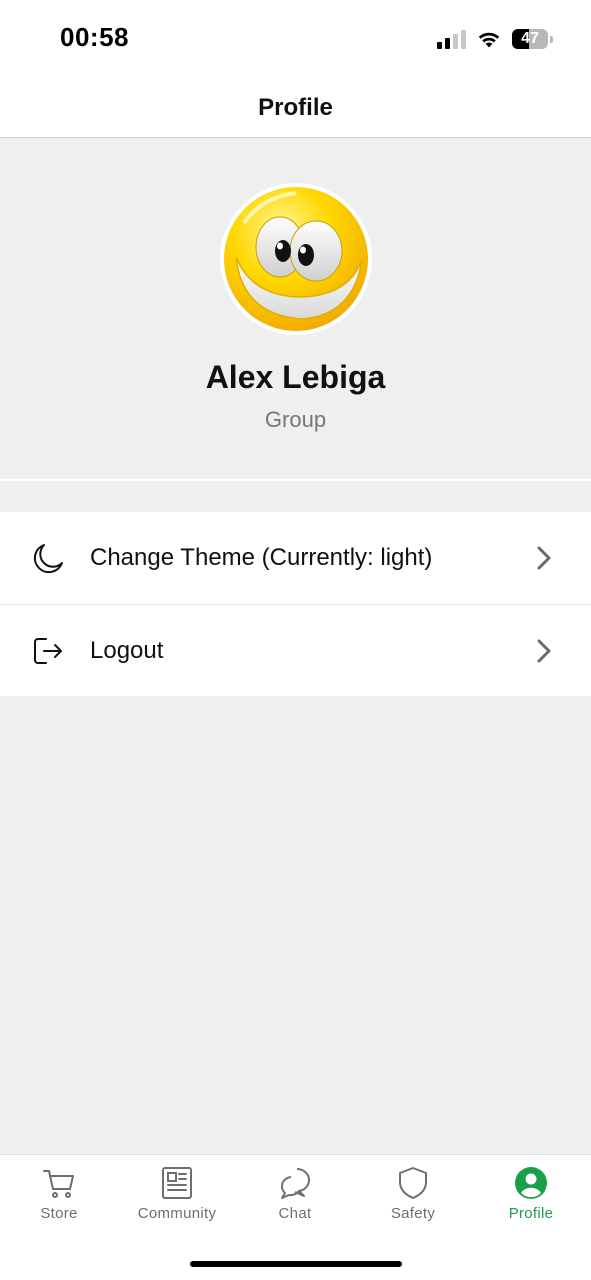 The image size is (591, 1280). I want to click on change-theme-label: Change Theme (Currently: light), so click(261, 557).